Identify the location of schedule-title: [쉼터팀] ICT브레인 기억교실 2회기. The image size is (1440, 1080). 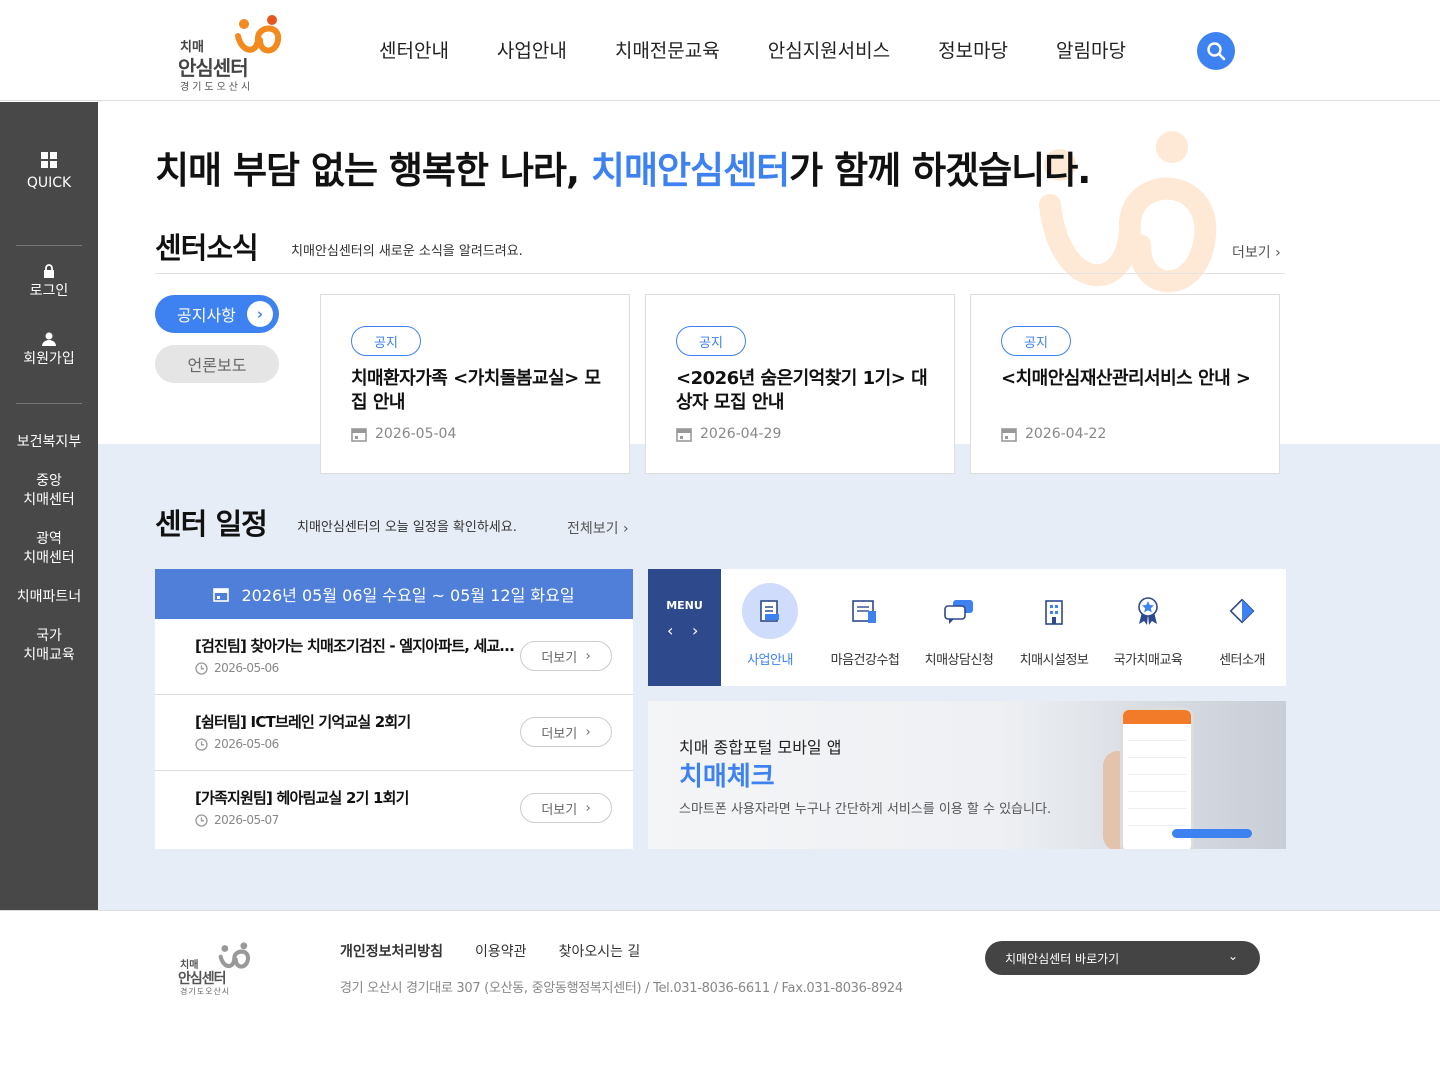
(360, 721).